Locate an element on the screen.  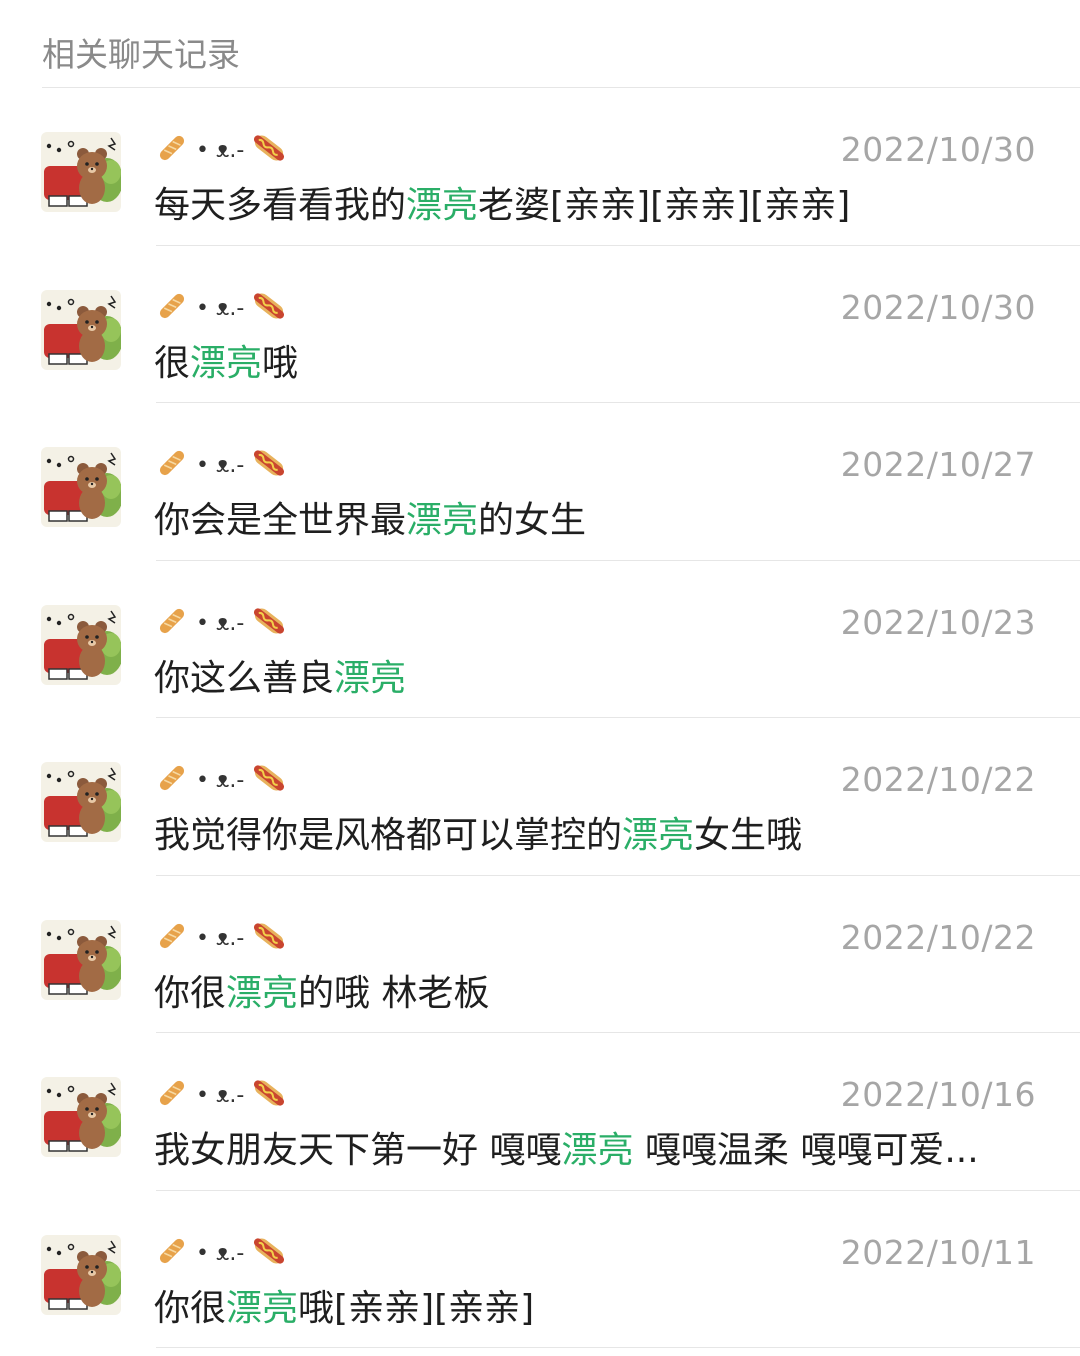
message-date: 2022/10/16 is located at coordinates (938, 1094).